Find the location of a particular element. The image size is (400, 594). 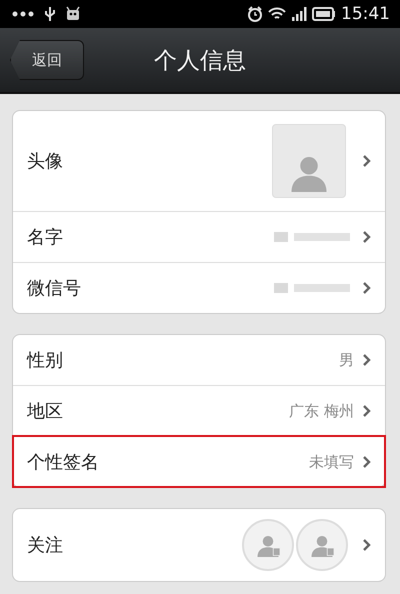

more-icon is located at coordinates (23, 14).